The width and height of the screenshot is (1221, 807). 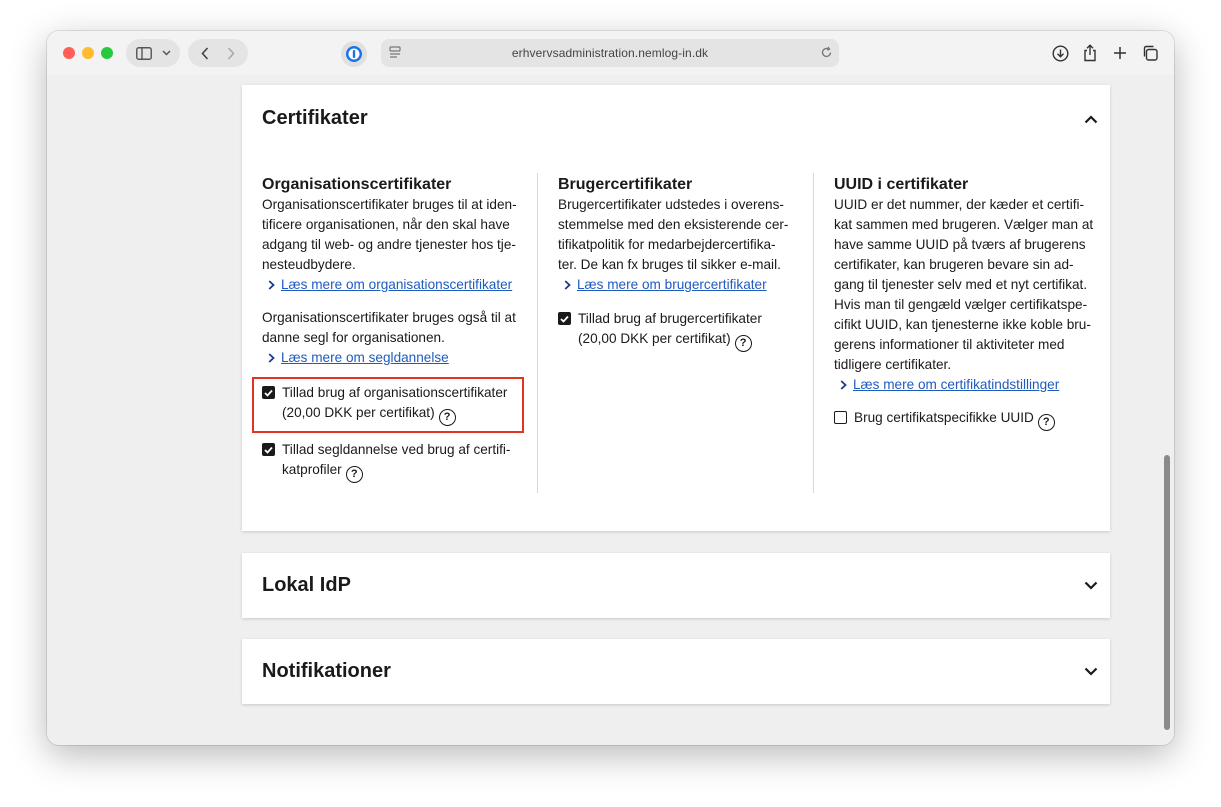 What do you see at coordinates (69, 53) in the screenshot?
I see `close-window-button` at bounding box center [69, 53].